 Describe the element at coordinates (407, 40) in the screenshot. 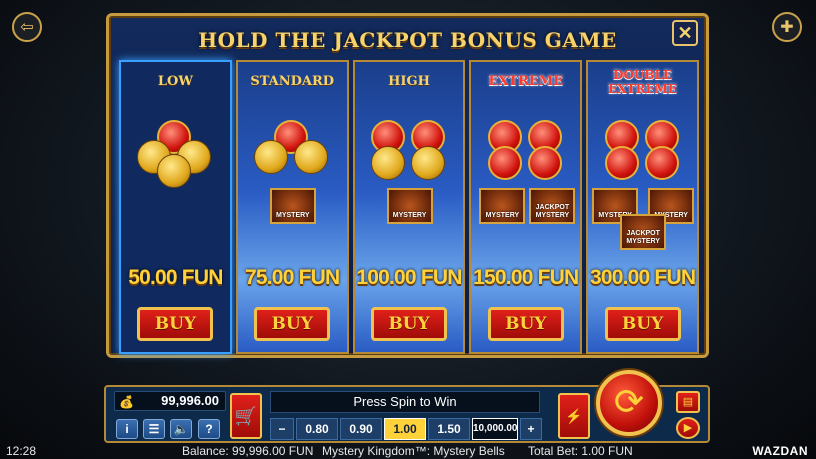

I see `panel-title: HOLD THE JACKPOT BONUS GAME` at that location.